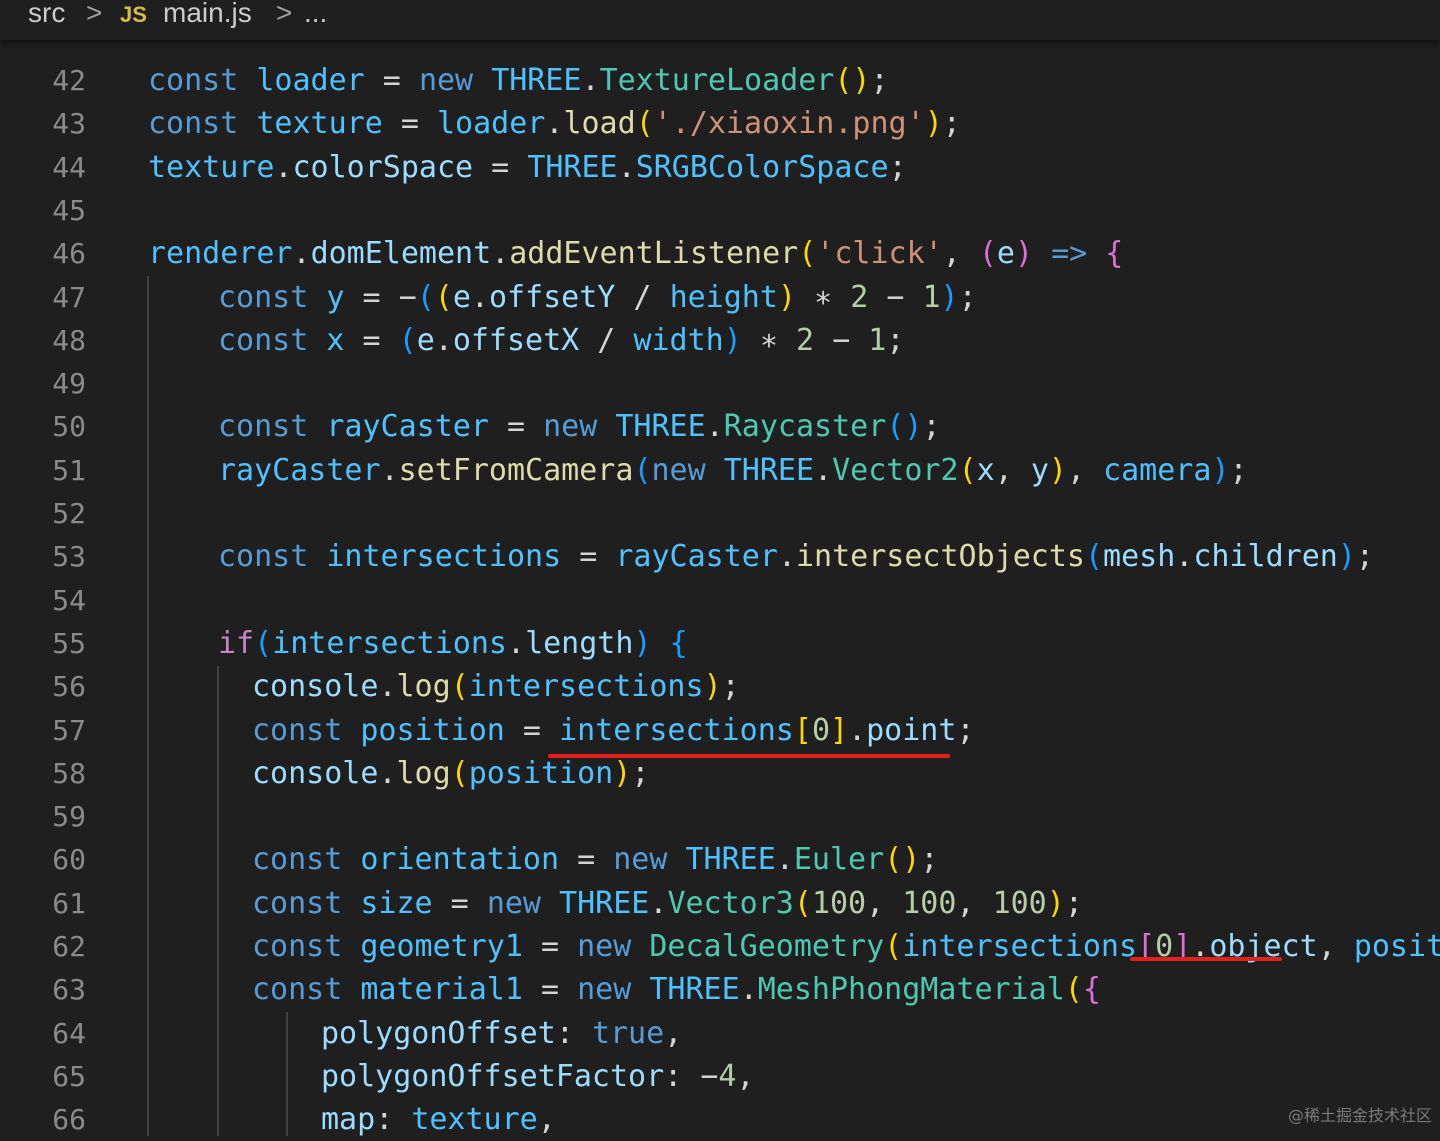 Image resolution: width=1440 pixels, height=1141 pixels. I want to click on code-line: const rayCaster = new THREE.Raycaster();, so click(579, 426).